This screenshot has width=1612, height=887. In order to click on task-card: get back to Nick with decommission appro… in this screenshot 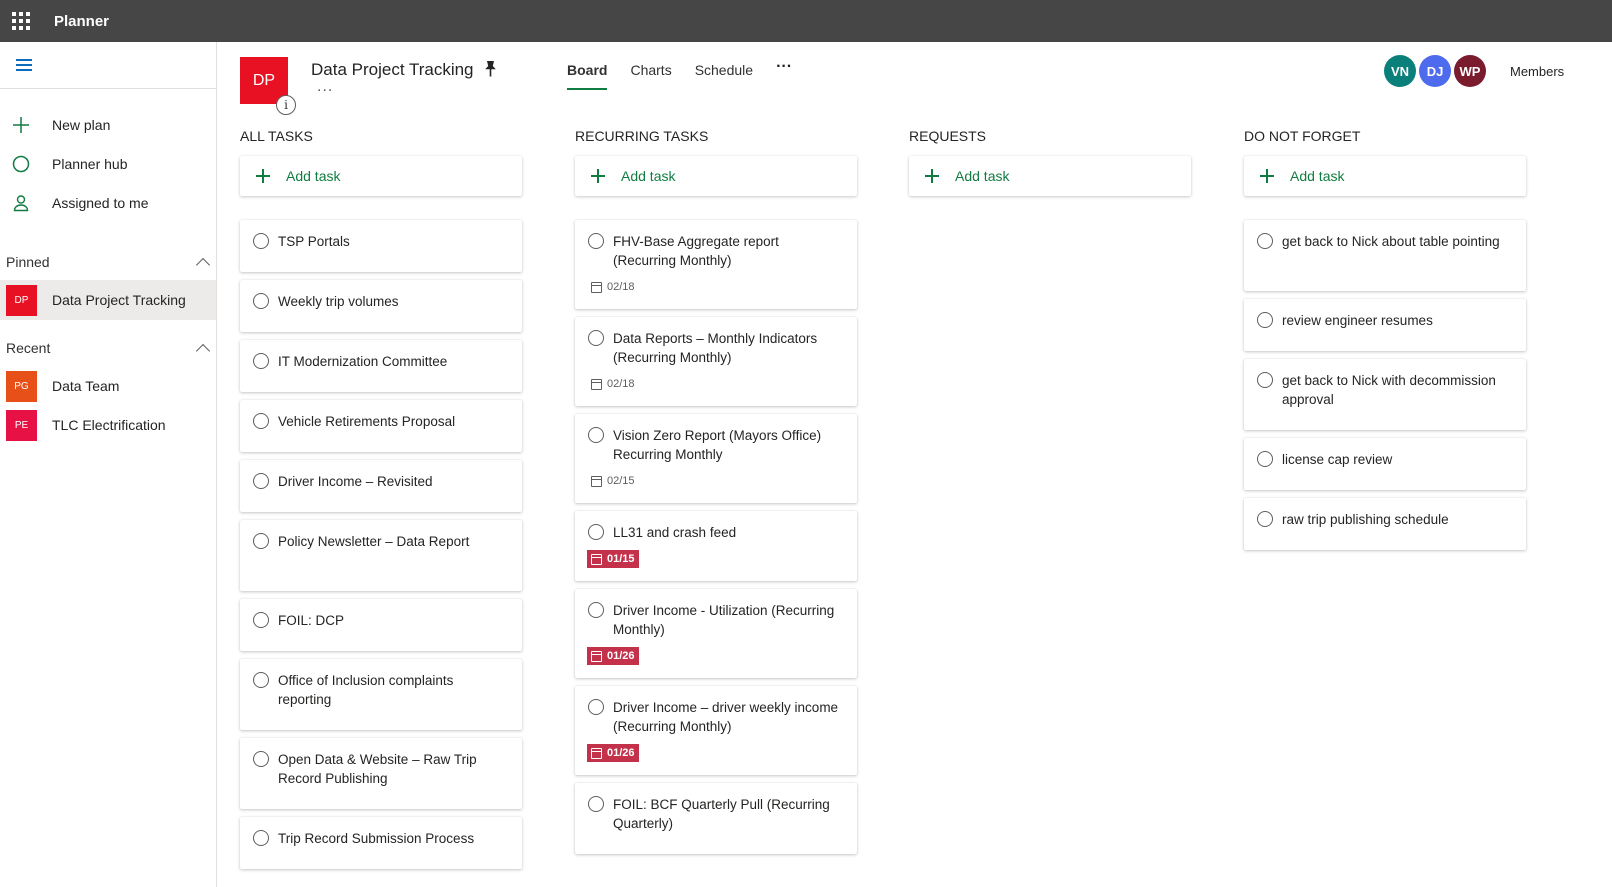, I will do `click(1385, 394)`.